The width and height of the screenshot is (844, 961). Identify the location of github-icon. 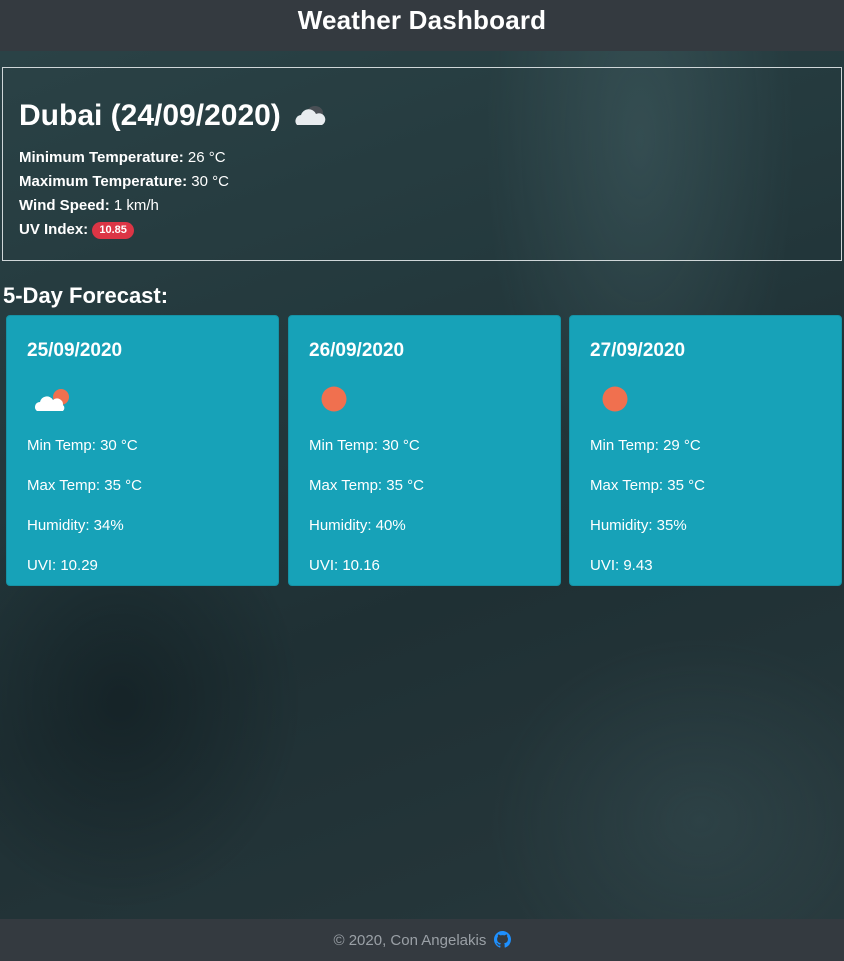
(502, 939).